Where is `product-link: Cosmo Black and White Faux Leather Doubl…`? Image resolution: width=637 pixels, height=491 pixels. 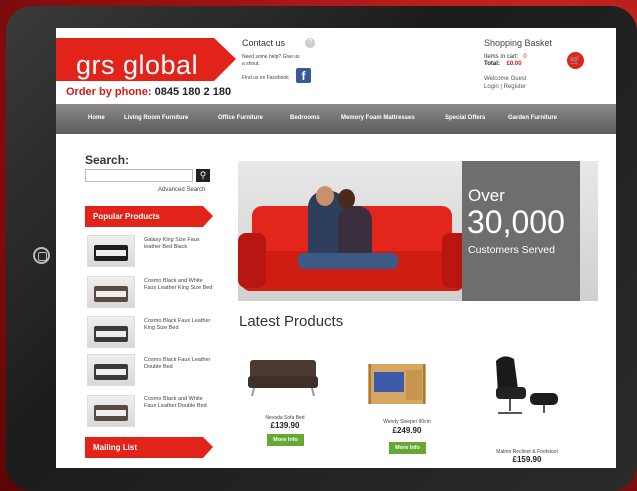 product-link: Cosmo Black and White Faux Leather Doubl… is located at coordinates (179, 403).